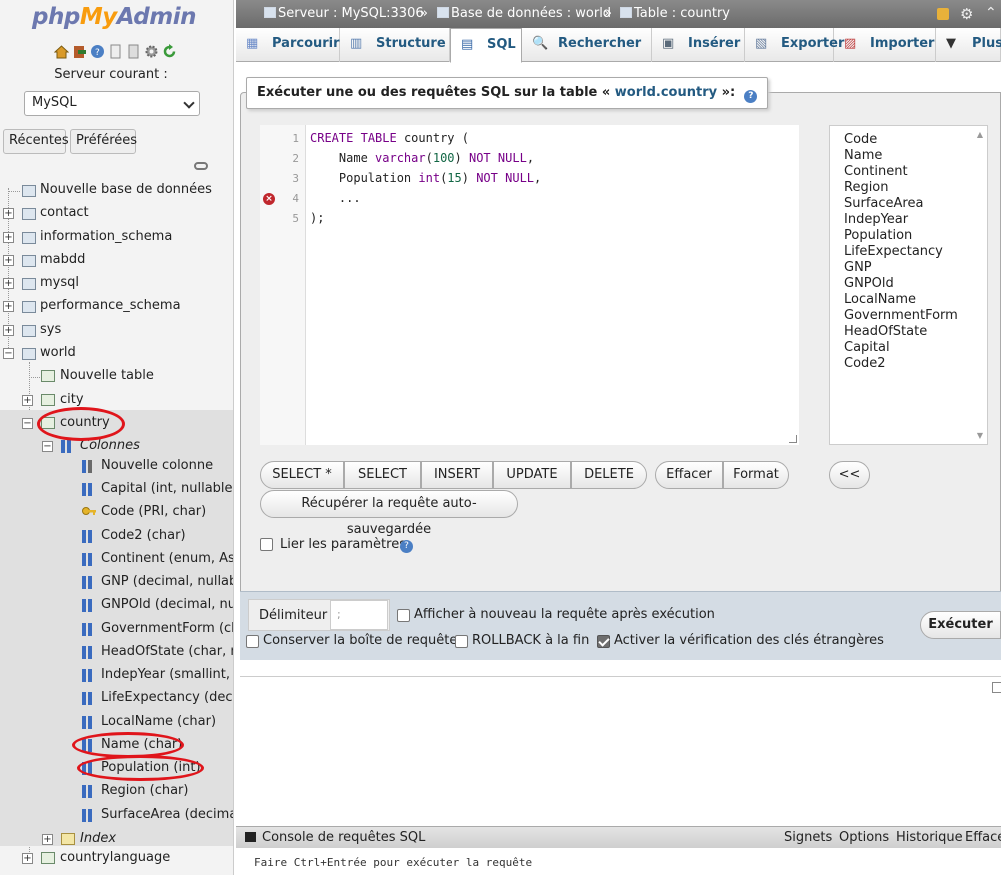  What do you see at coordinates (869, 283) in the screenshot?
I see `column-list-item: GNPOld` at bounding box center [869, 283].